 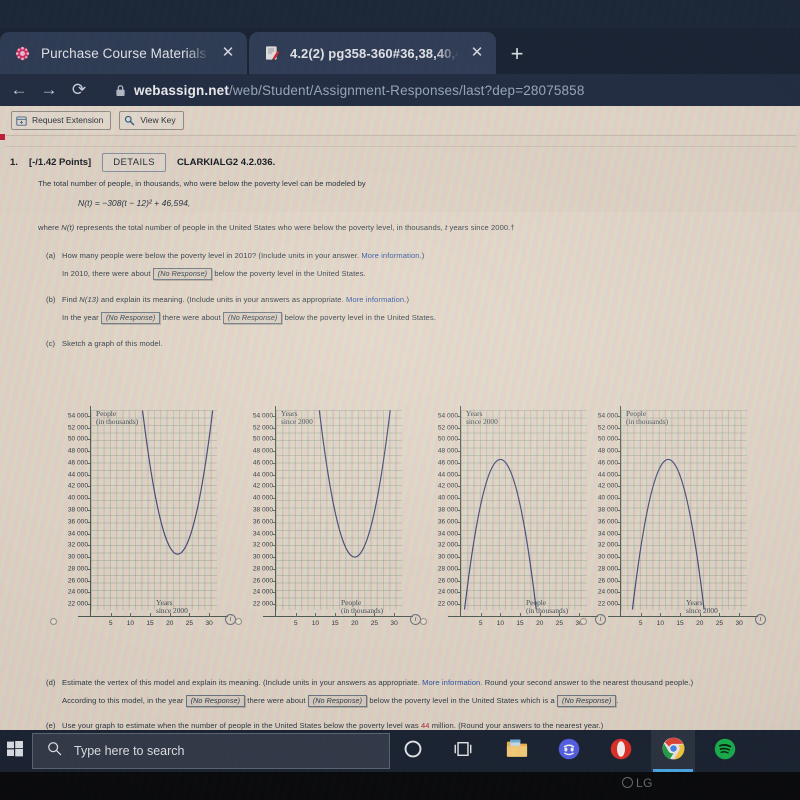 I want to click on taskbar-chrome-button, so click(x=673, y=751).